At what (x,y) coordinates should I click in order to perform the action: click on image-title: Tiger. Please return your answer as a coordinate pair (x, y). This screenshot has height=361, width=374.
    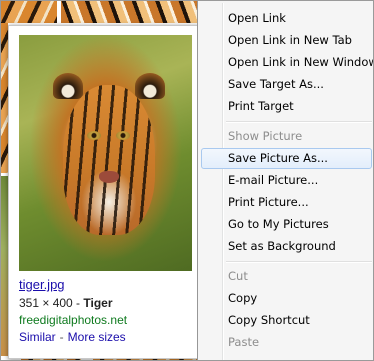
    Looking at the image, I should click on (98, 303).